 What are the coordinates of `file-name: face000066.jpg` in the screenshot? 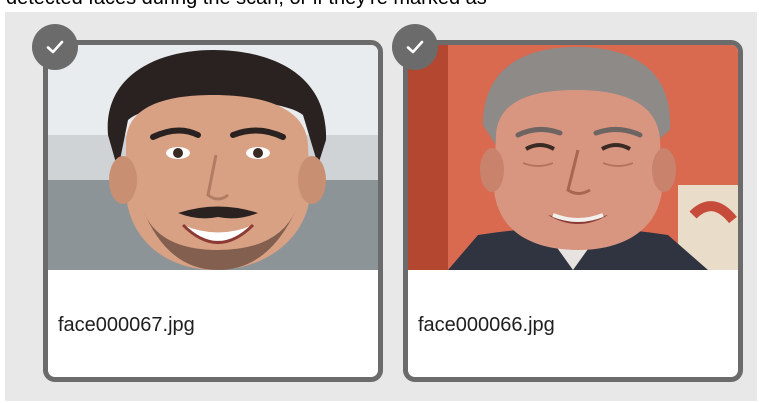 It's located at (486, 325).